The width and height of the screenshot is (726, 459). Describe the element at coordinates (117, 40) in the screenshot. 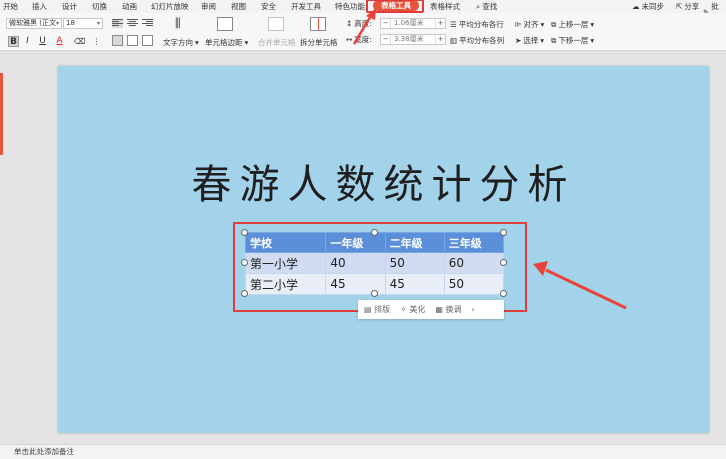

I see `valign-top-icon` at that location.